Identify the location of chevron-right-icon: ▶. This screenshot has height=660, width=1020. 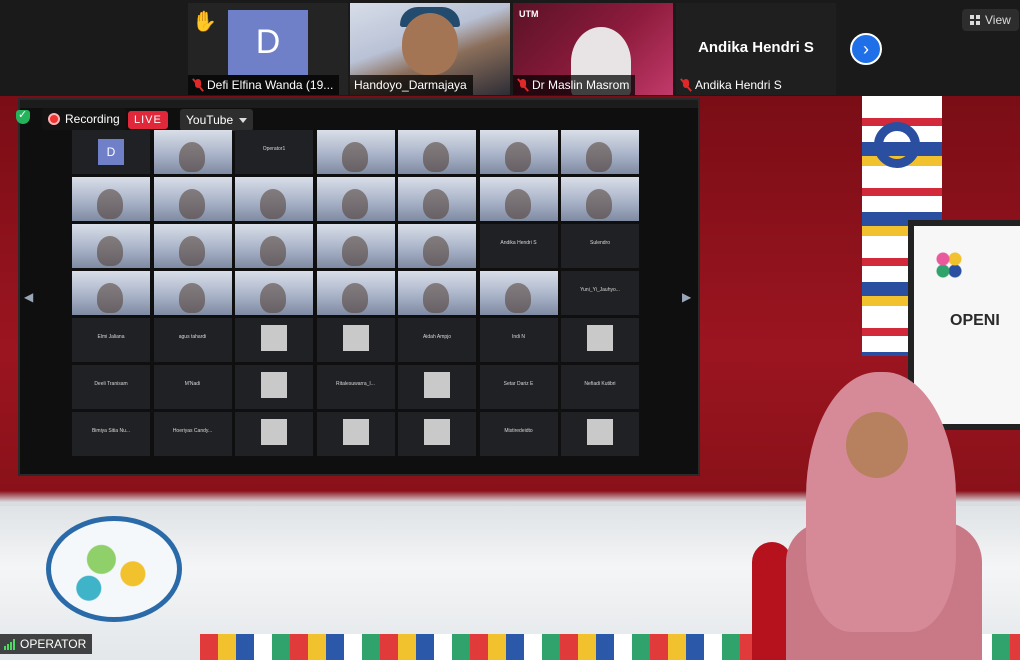
(686, 297).